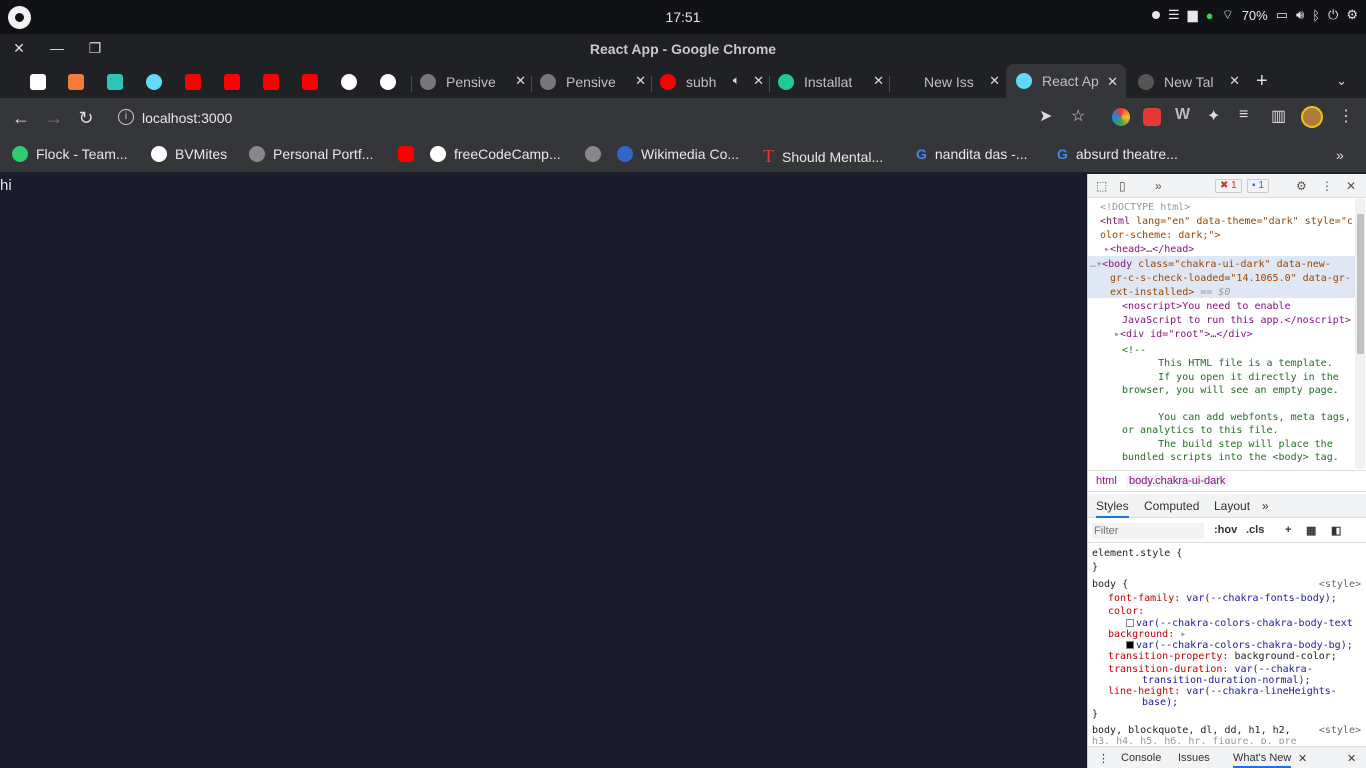 The image size is (1366, 768). I want to click on noscript-node: <noscript>You need to enable, so click(1206, 307).